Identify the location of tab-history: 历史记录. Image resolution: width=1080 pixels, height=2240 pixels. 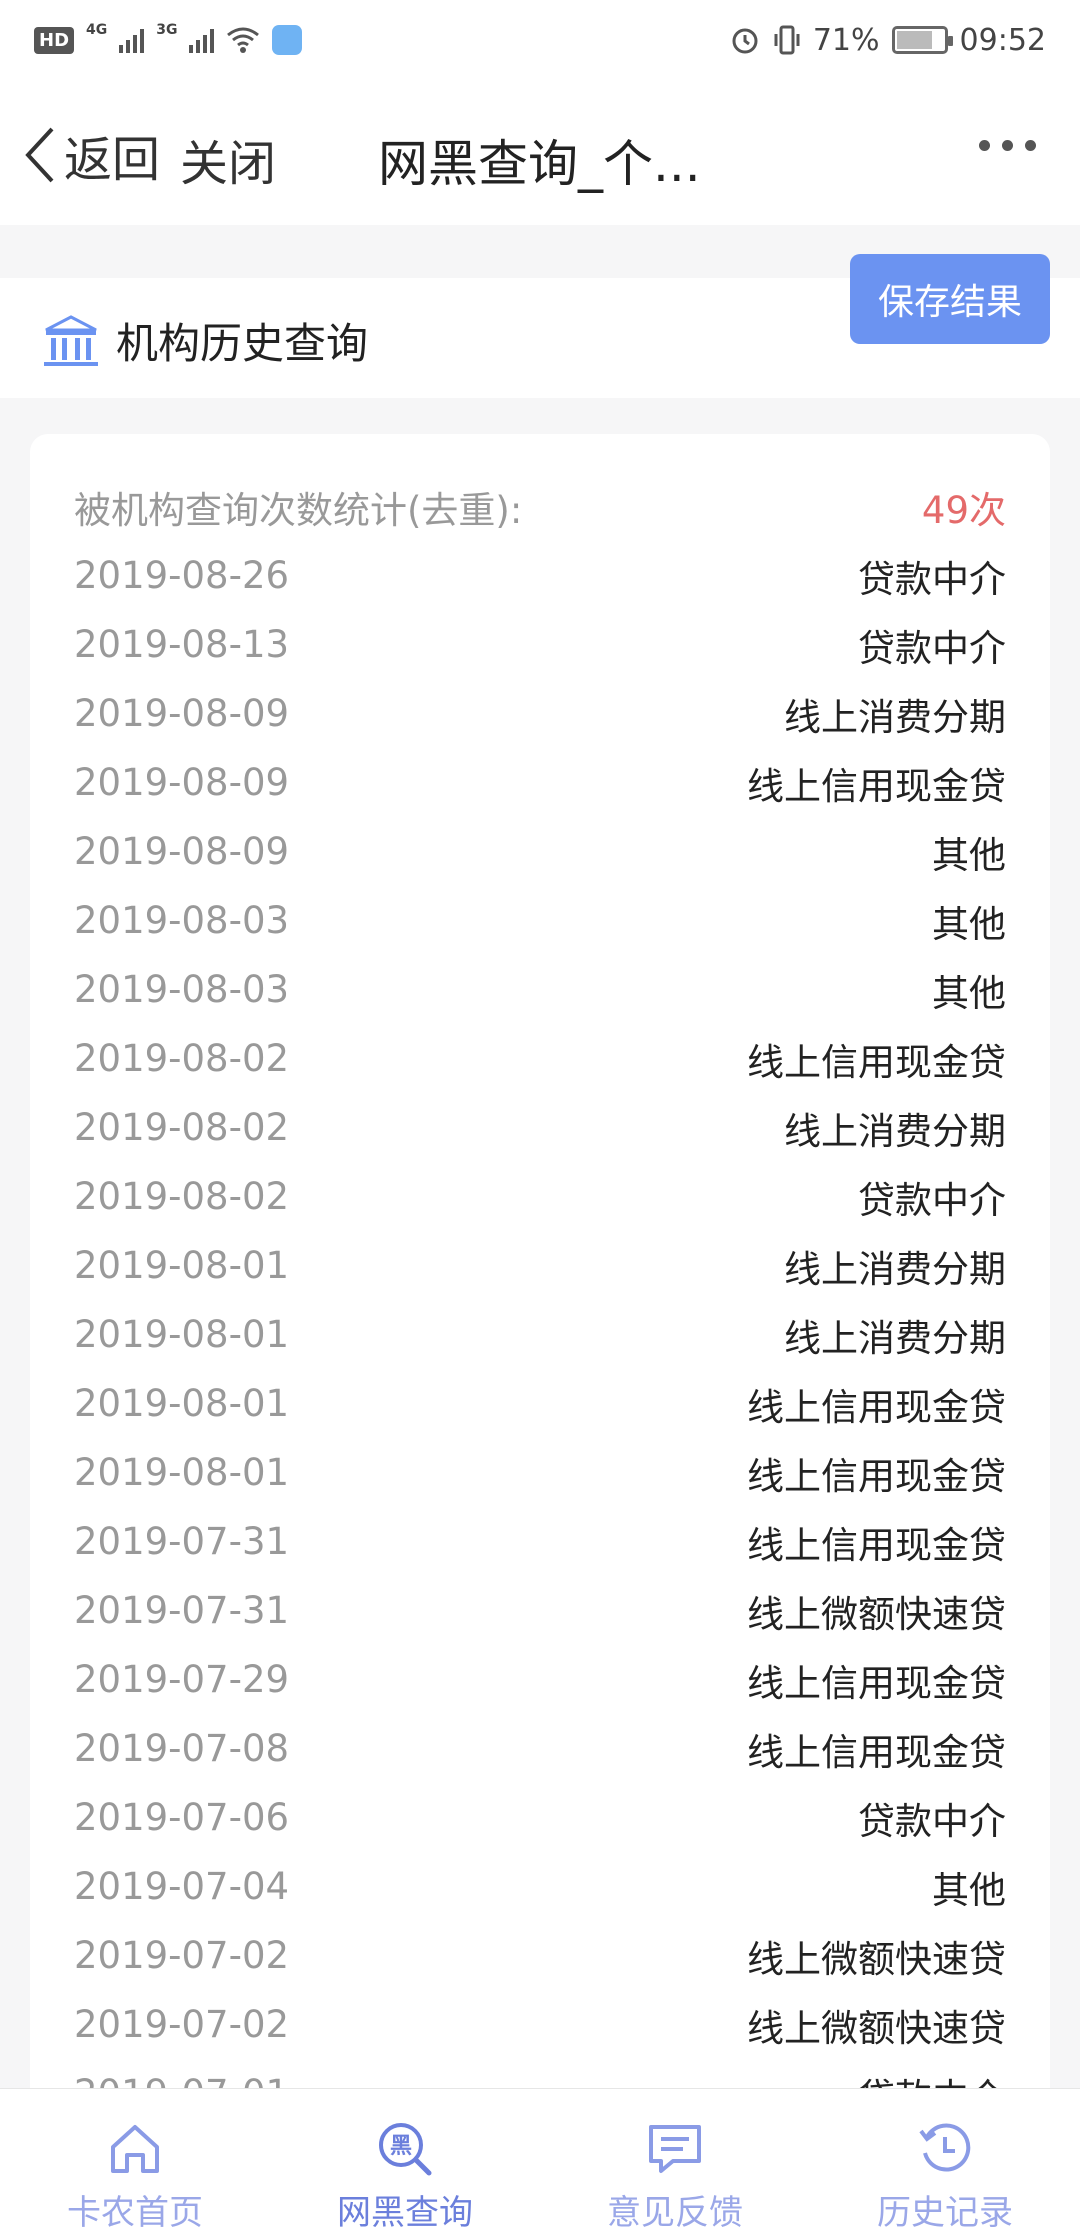
(945, 2164).